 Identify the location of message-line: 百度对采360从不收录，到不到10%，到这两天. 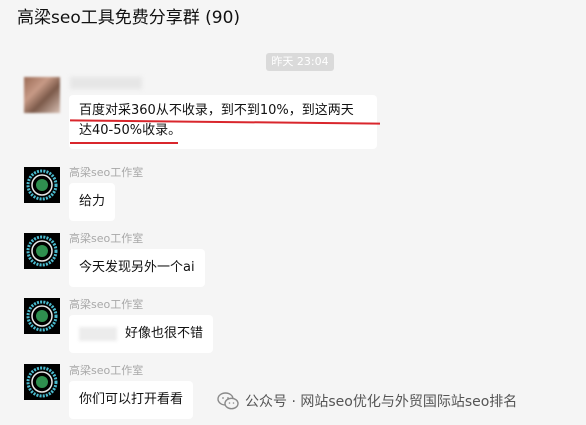
(216, 110).